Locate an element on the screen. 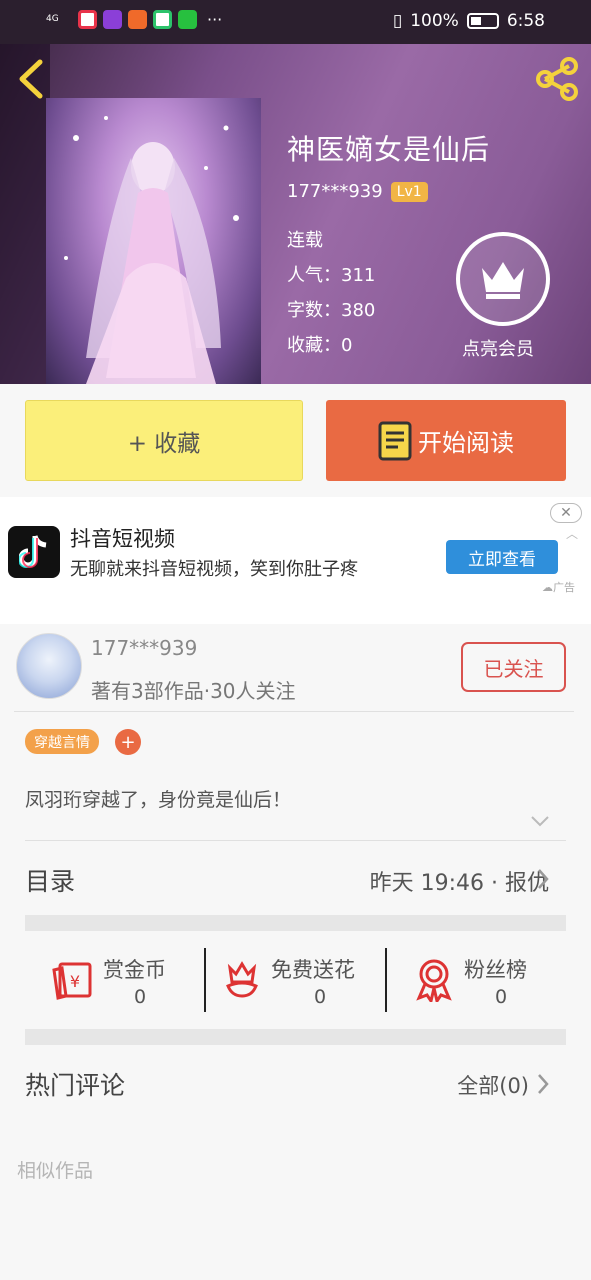 The image size is (591, 1280). ad-banner: 抖音短视频 无聊就来抖音短视频，笑到你肚子疼 立即查看 ✕ ︿ ☁广告 is located at coordinates (295, 560).